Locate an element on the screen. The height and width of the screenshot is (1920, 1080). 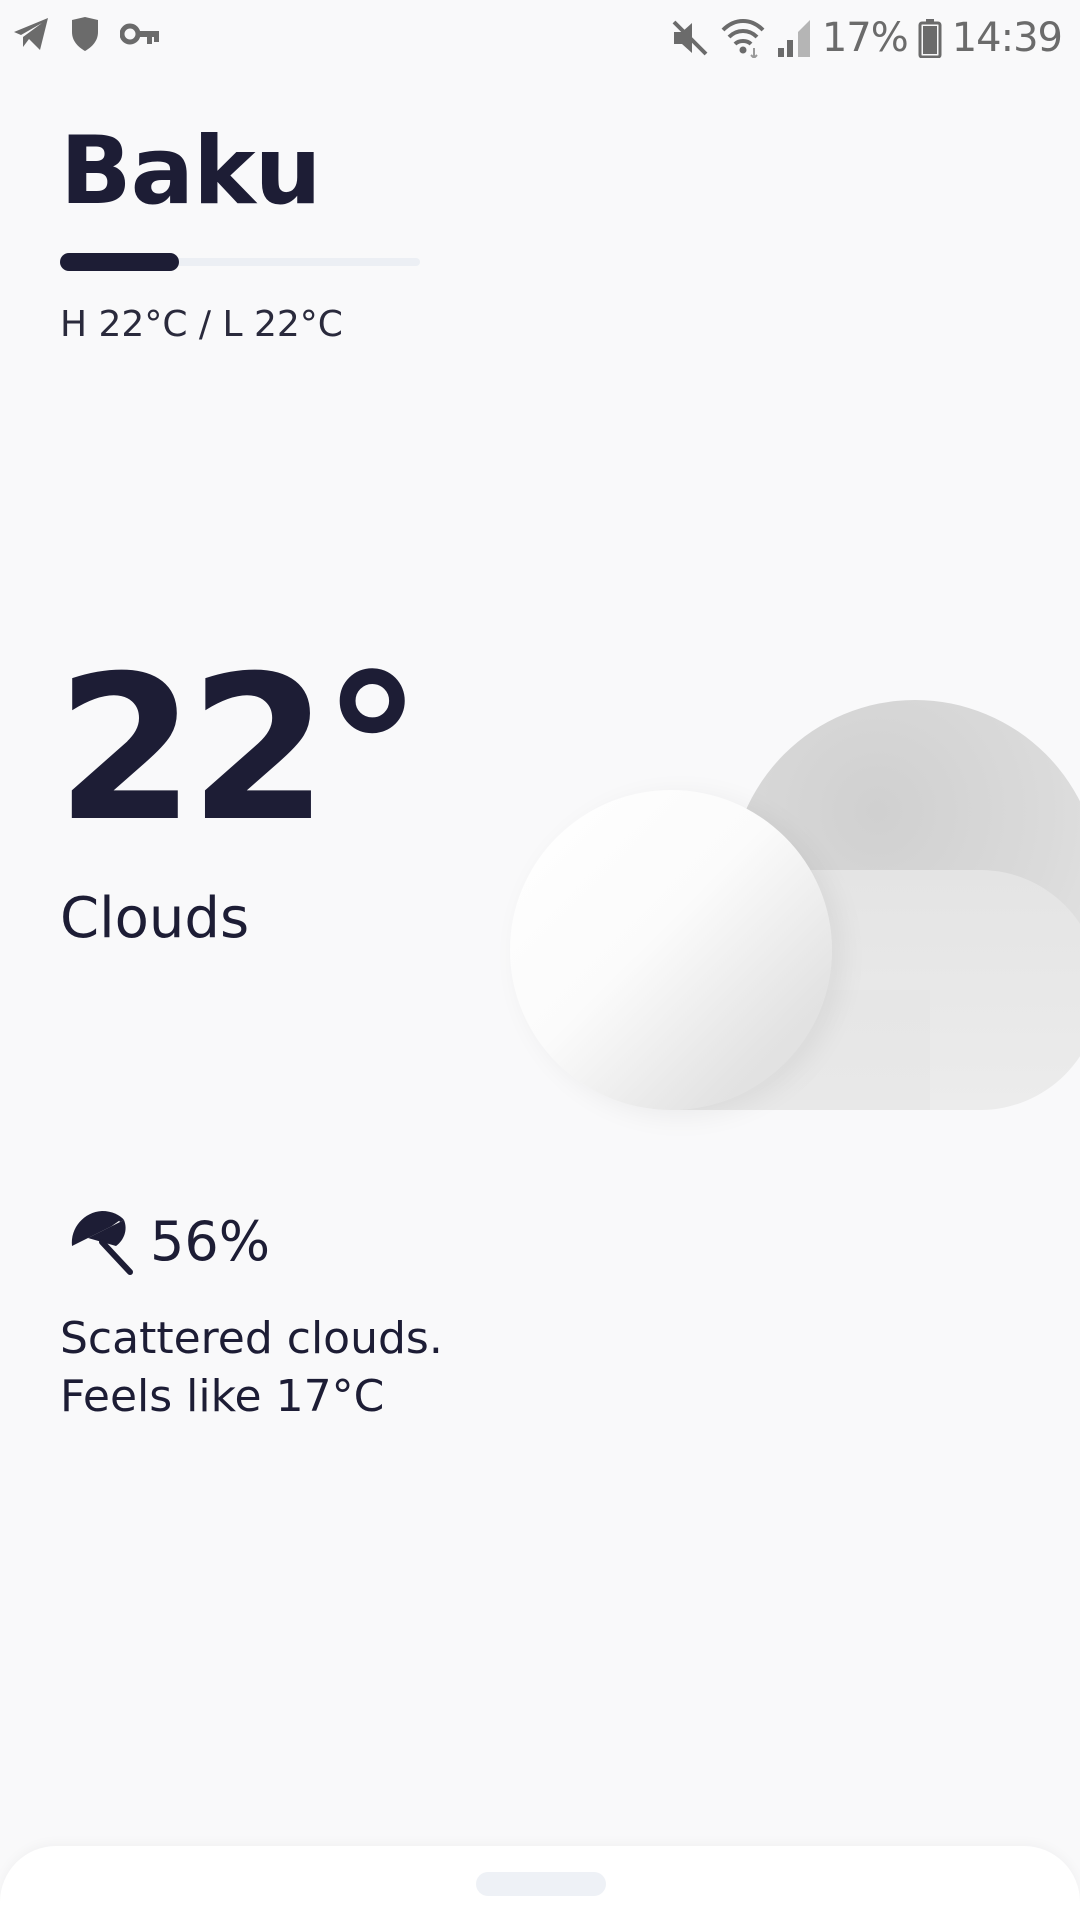
precipitation-value: 56% is located at coordinates (210, 1241).